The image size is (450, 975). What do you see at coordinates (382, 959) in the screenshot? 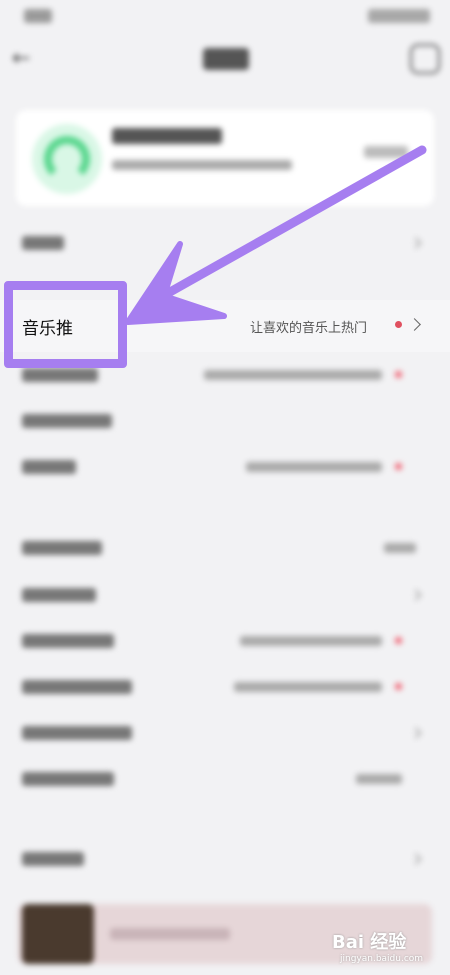
I see `baidu-watermark-url: jingyan.baidu.com` at bounding box center [382, 959].